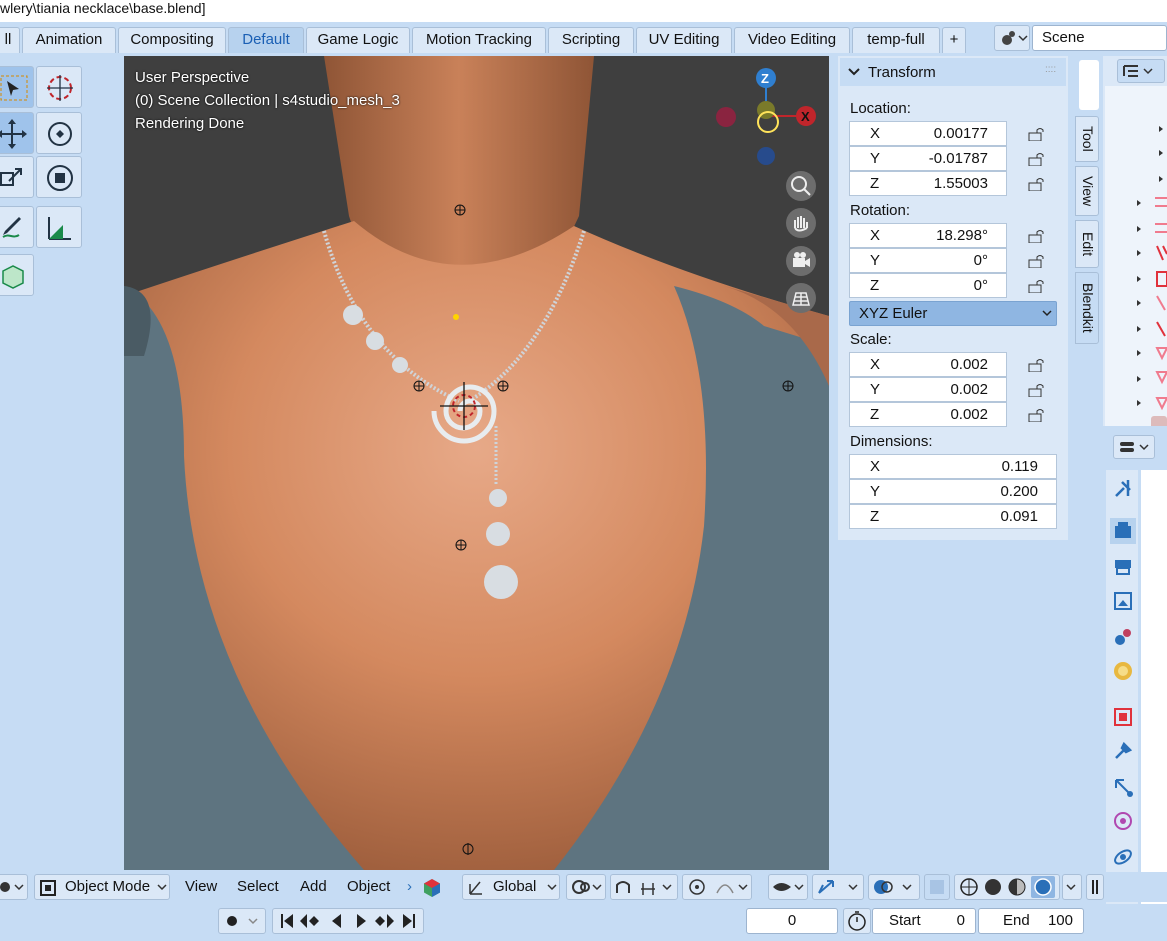  Describe the element at coordinates (368, 886) in the screenshot. I see `menu-object: Object` at that location.